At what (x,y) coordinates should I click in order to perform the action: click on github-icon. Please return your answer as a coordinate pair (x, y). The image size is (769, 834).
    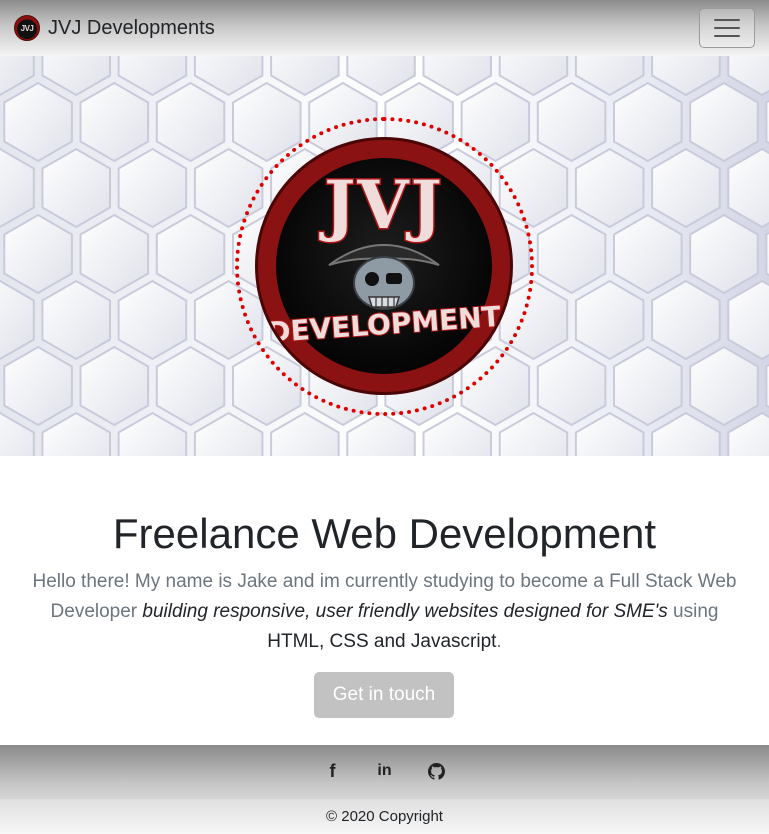
    Looking at the image, I should click on (436, 771).